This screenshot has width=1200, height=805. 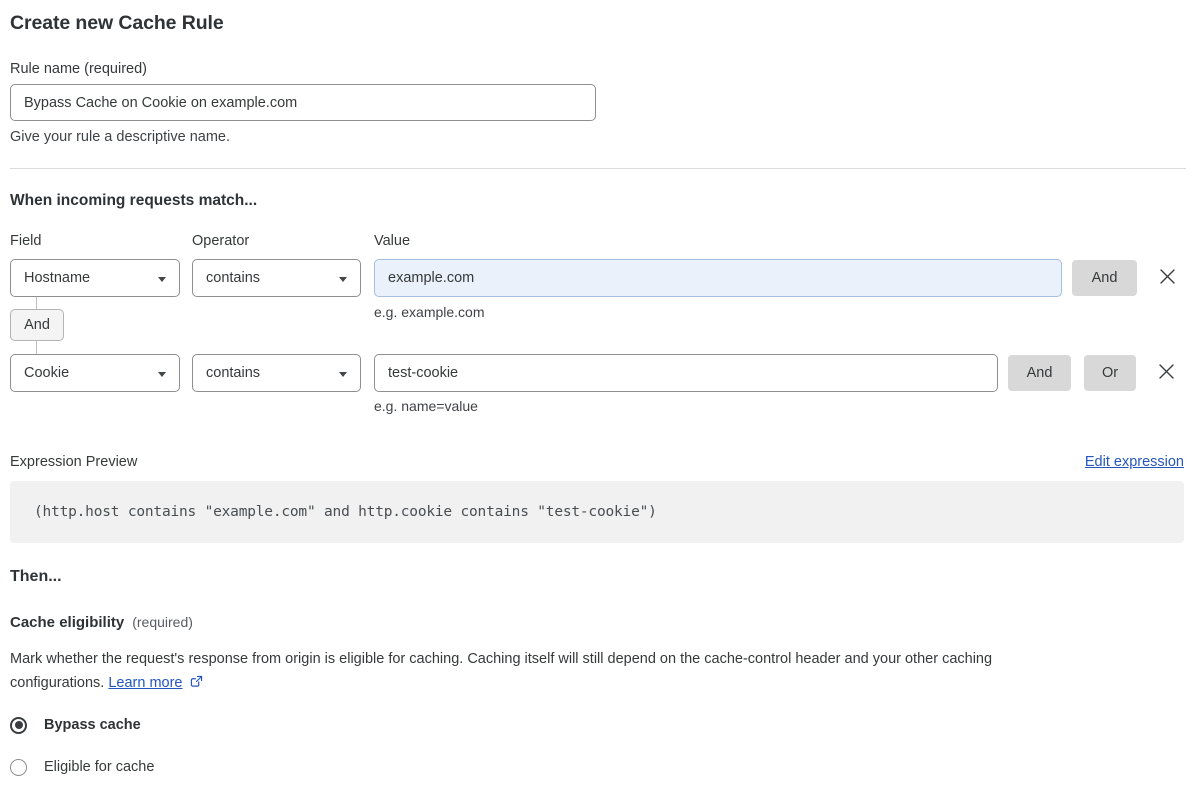 I want to click on required-tag: (required), so click(x=162, y=622).